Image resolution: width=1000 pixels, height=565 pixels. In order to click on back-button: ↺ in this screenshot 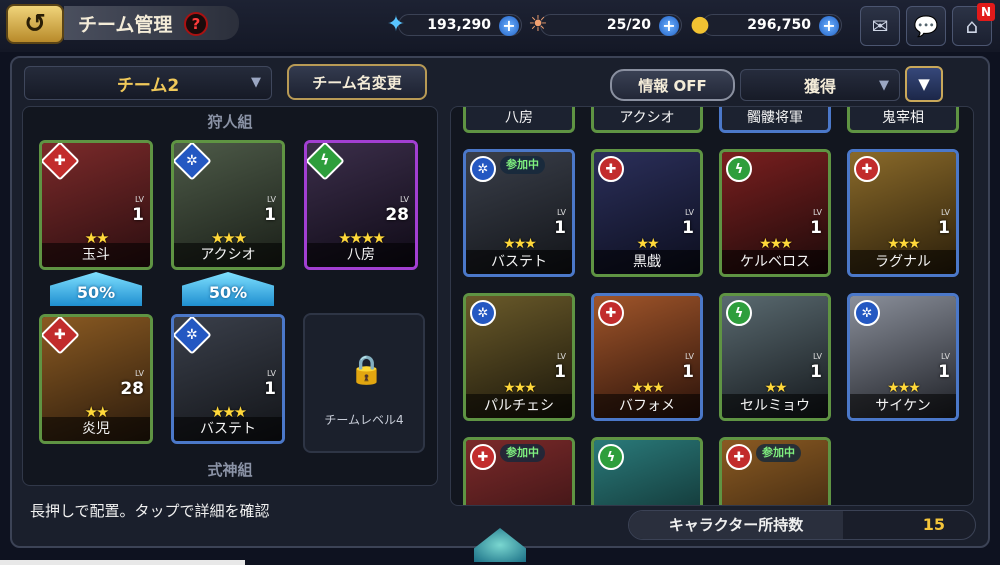, I will do `click(35, 24)`.